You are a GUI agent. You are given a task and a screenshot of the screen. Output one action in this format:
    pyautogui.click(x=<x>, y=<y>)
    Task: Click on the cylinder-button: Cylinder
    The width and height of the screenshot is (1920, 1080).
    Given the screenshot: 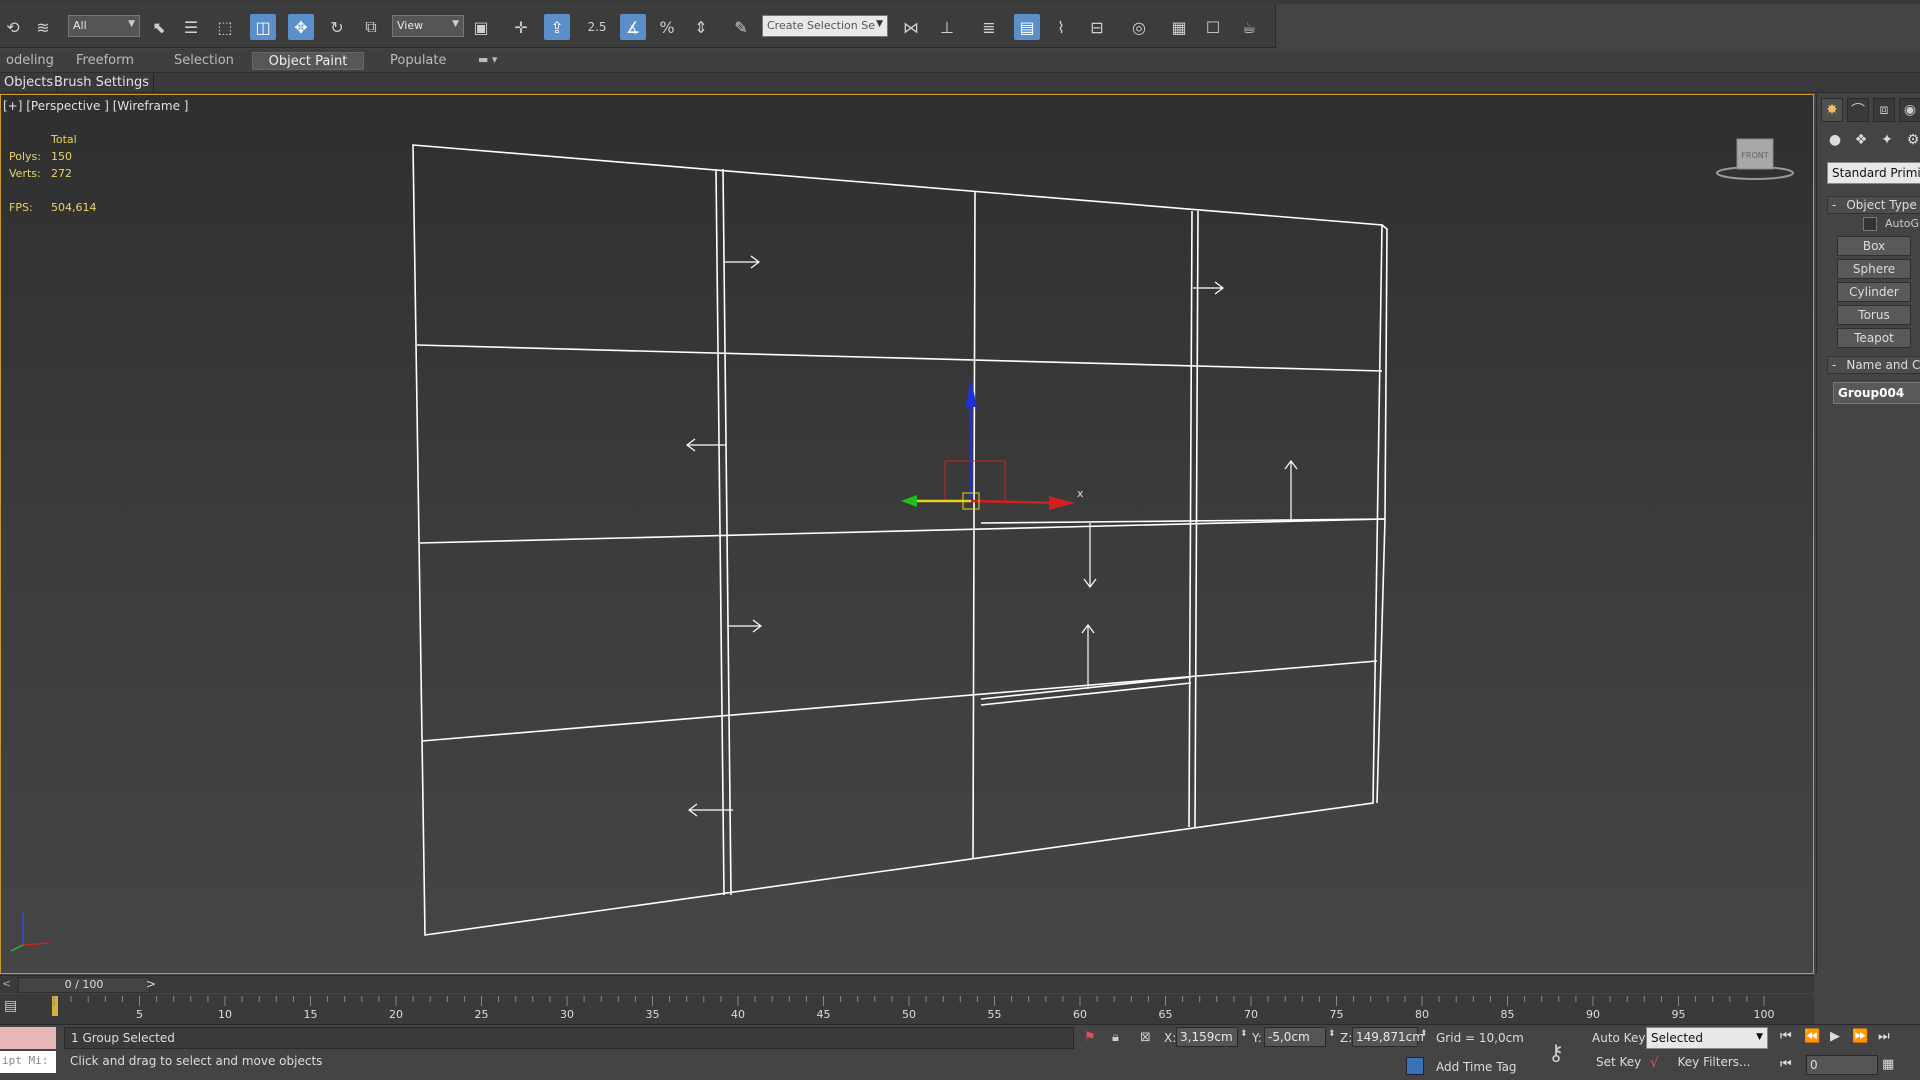 What is the action you would take?
    pyautogui.click(x=1874, y=292)
    